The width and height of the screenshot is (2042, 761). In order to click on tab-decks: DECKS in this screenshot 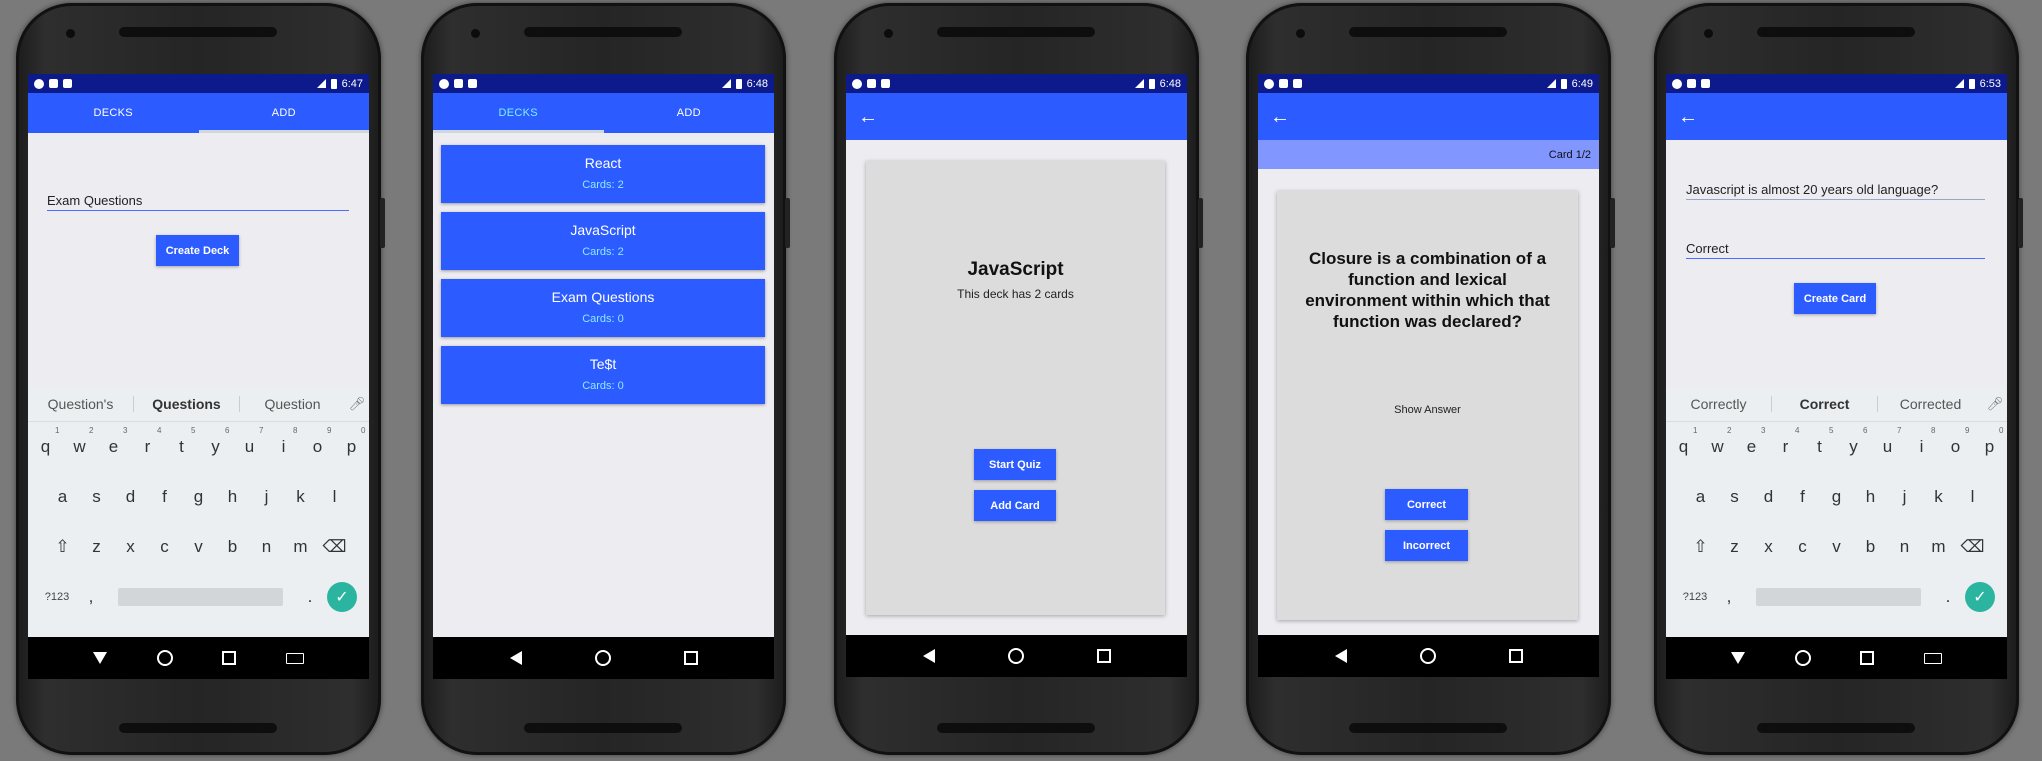, I will do `click(113, 113)`.